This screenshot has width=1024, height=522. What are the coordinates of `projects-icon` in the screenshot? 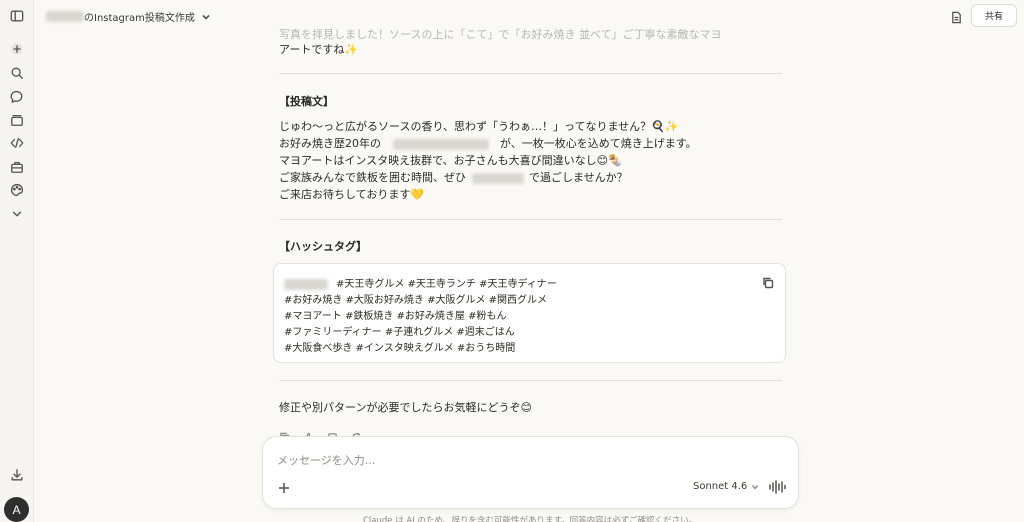 It's located at (17, 120).